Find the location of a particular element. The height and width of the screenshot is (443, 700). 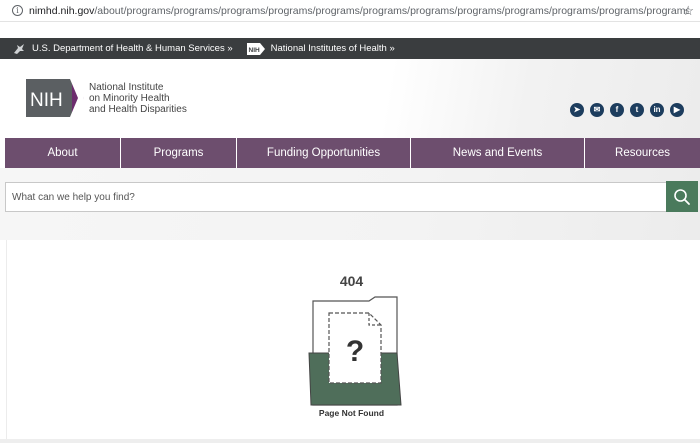

nih-badge-icon: NIH is located at coordinates (255, 48).